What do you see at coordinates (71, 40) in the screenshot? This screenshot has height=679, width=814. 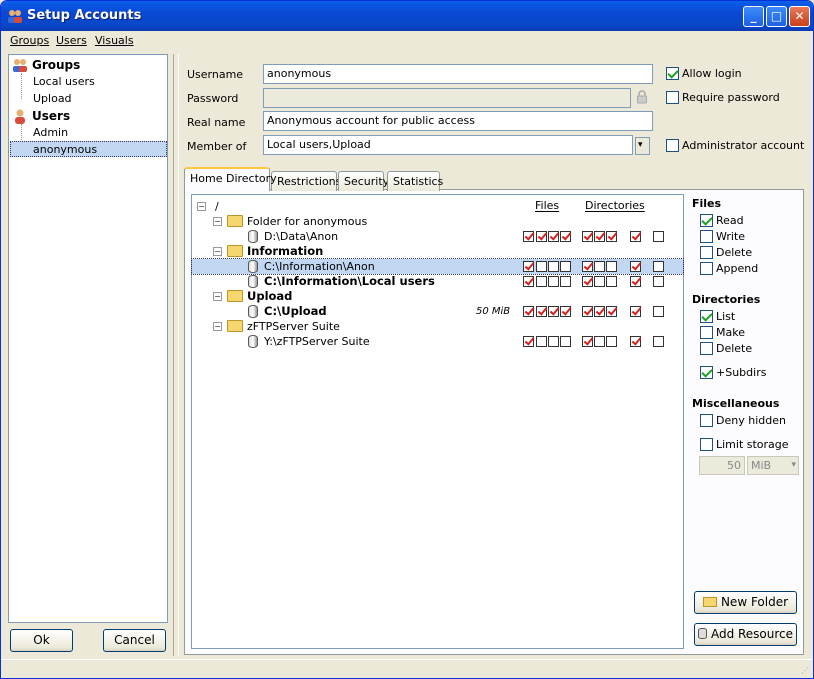 I see `menu-users: Users` at bounding box center [71, 40].